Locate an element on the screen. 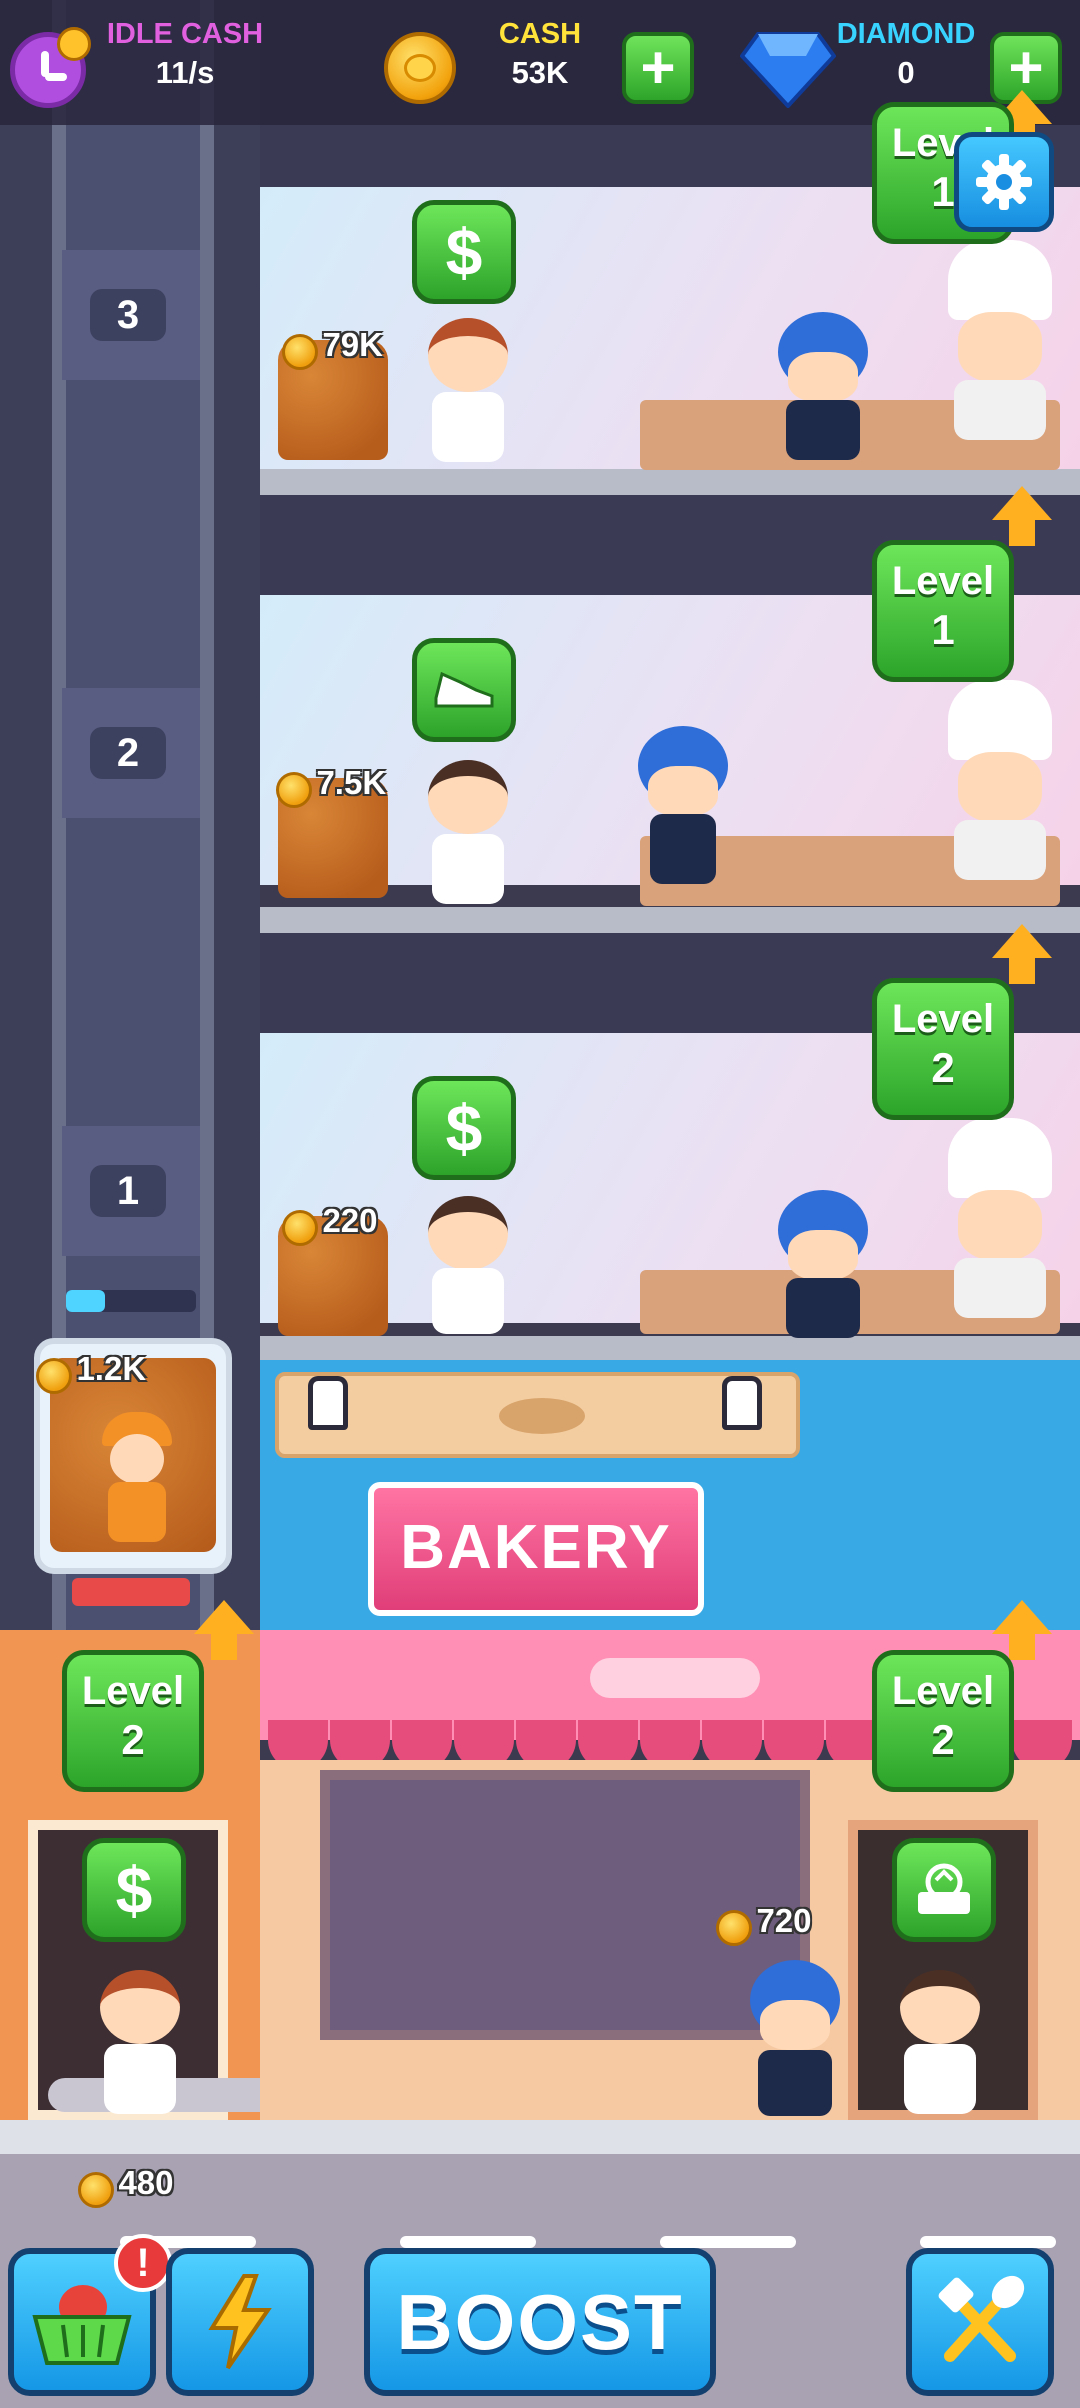  bakery-manager-button is located at coordinates (944, 1890).